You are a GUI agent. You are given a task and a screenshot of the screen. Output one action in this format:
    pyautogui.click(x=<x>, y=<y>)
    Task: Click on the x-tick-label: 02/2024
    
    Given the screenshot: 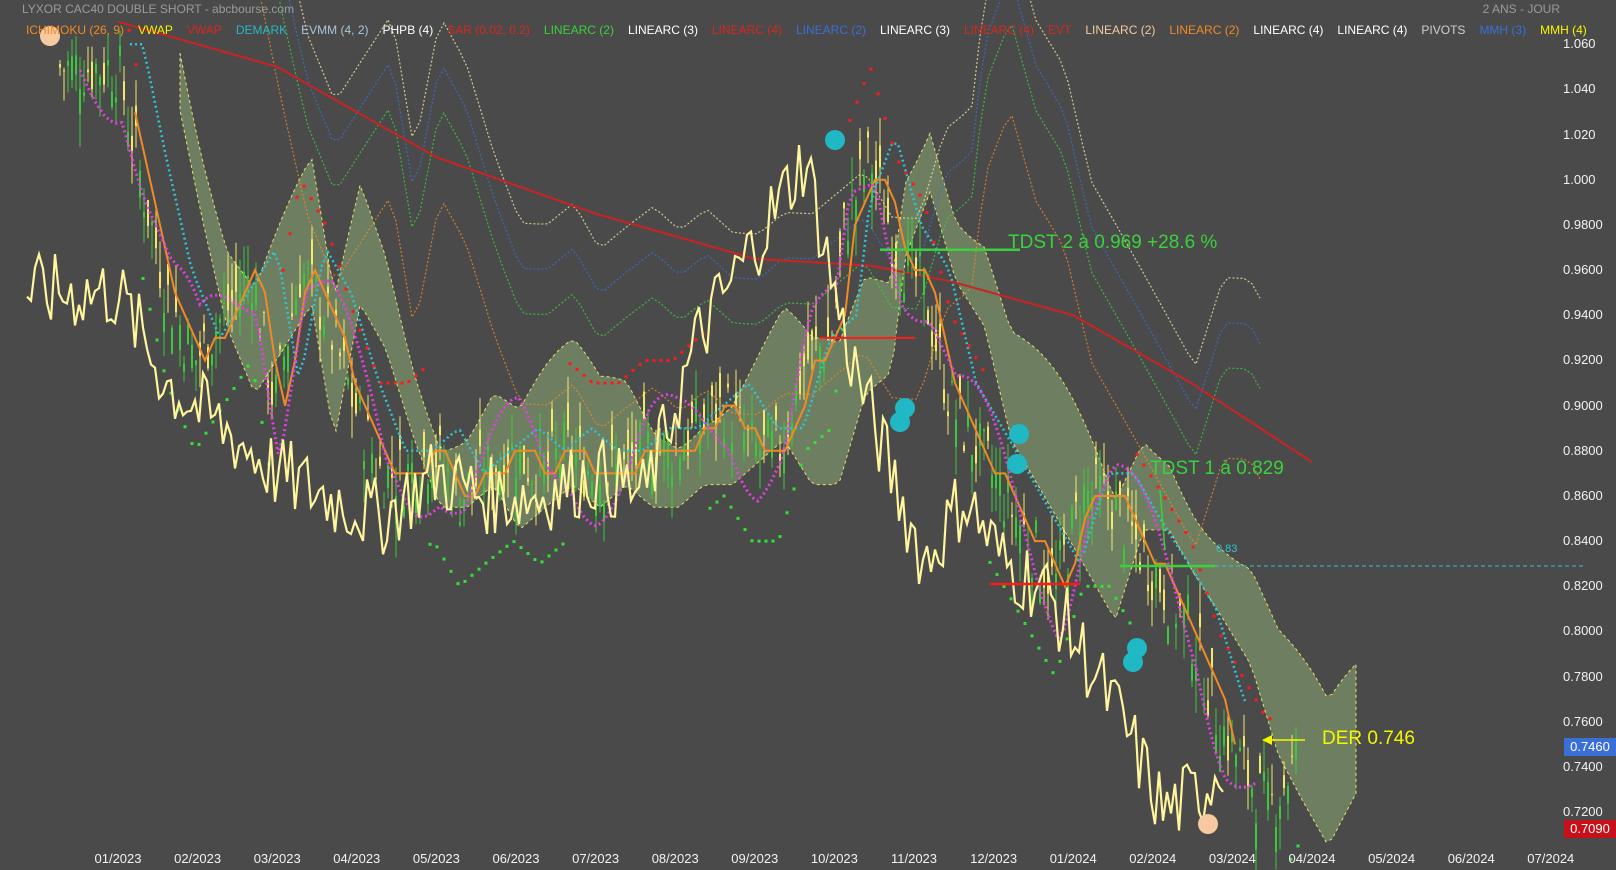 What is the action you would take?
    pyautogui.click(x=1153, y=858)
    